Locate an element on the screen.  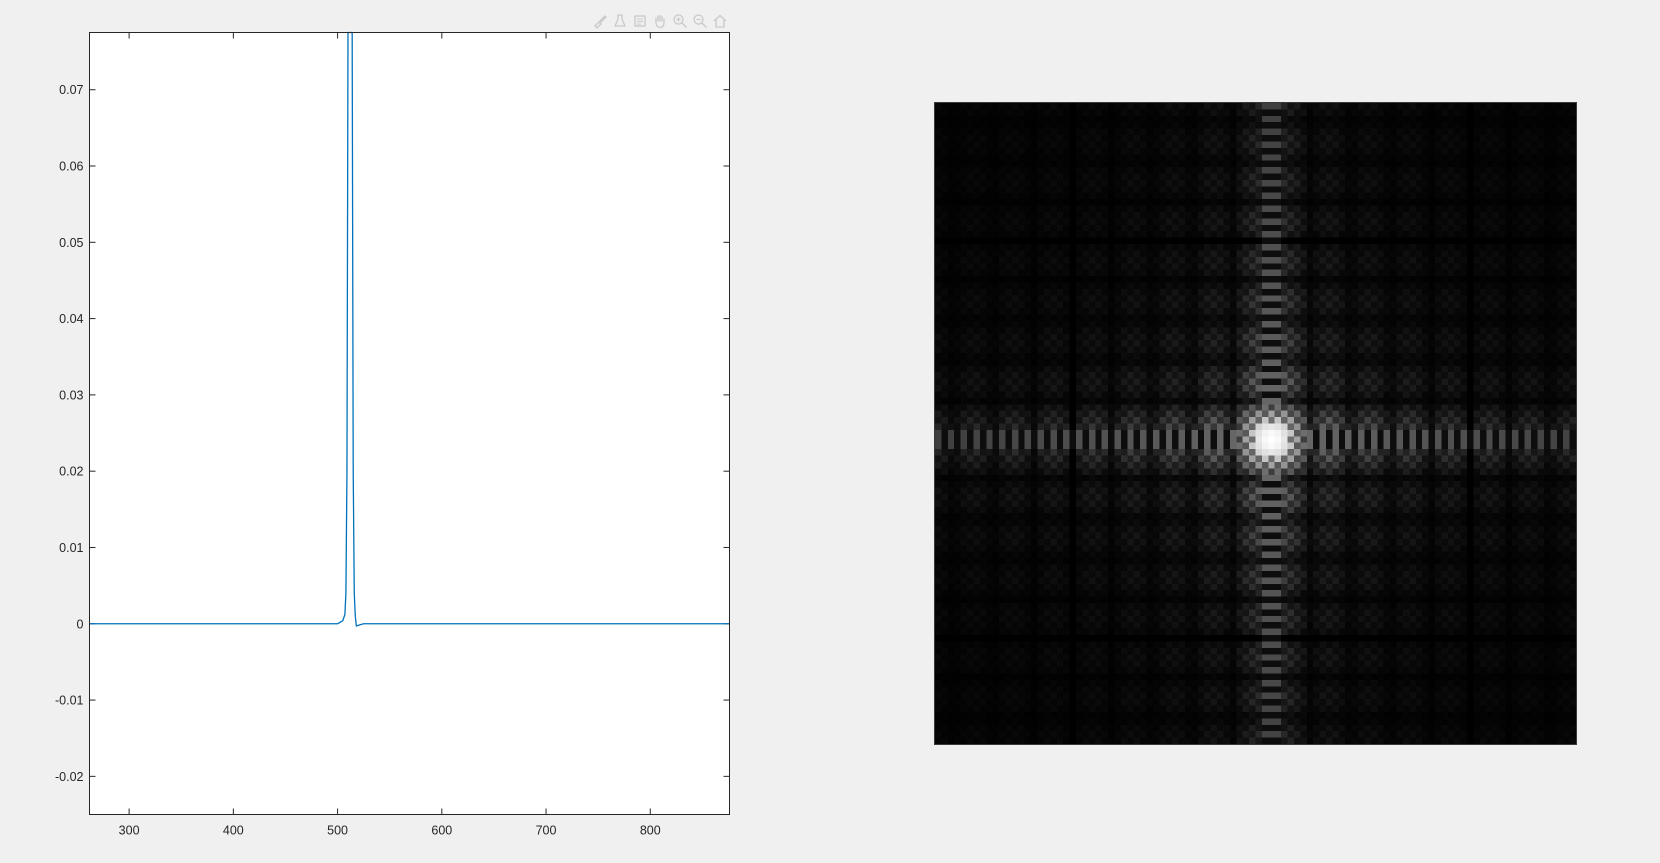
y-tick-label: -0.02 is located at coordinates (69, 777).